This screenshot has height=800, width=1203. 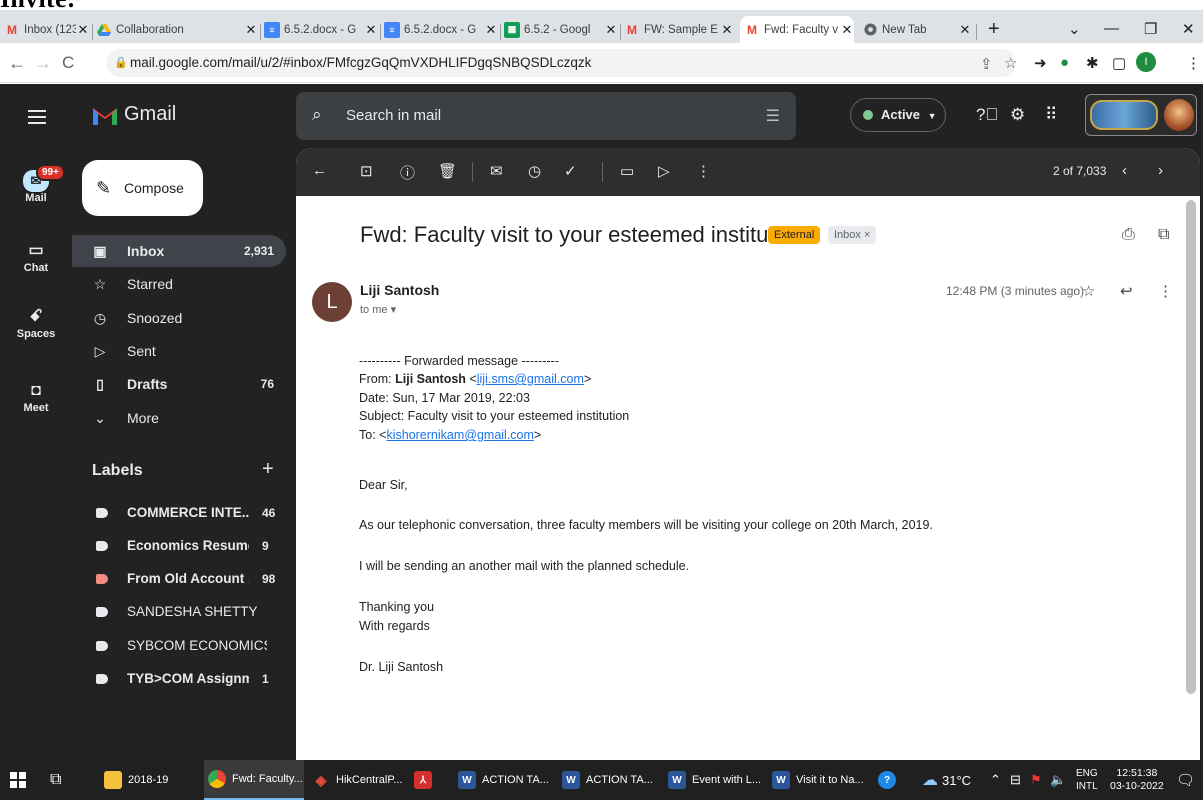 What do you see at coordinates (1150, 29) in the screenshot?
I see `restore-icon: ❐` at bounding box center [1150, 29].